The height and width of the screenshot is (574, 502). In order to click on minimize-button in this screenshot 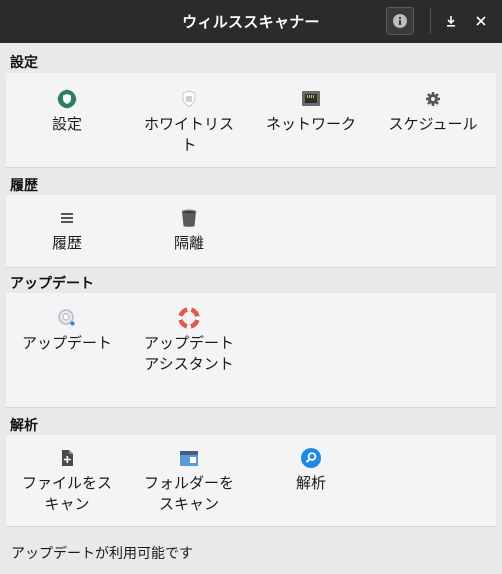, I will do `click(451, 21)`.